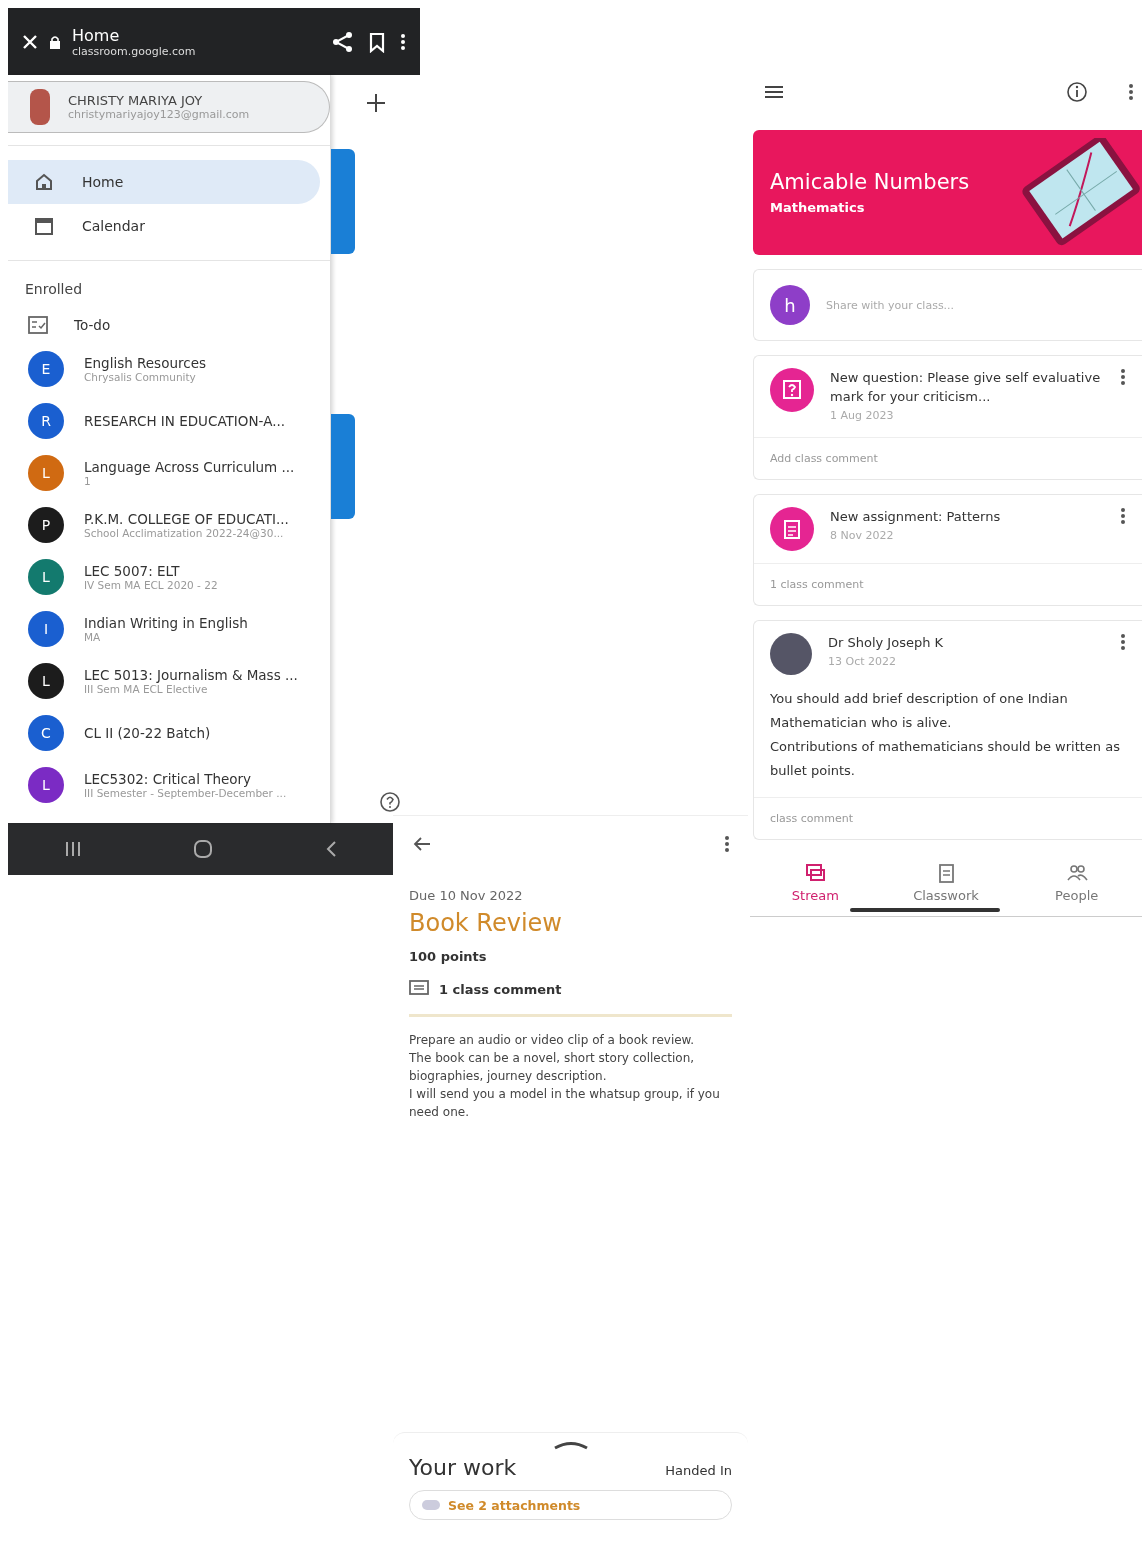 This screenshot has width=1142, height=1548. Describe the element at coordinates (44, 182) in the screenshot. I see `home-icon` at that location.